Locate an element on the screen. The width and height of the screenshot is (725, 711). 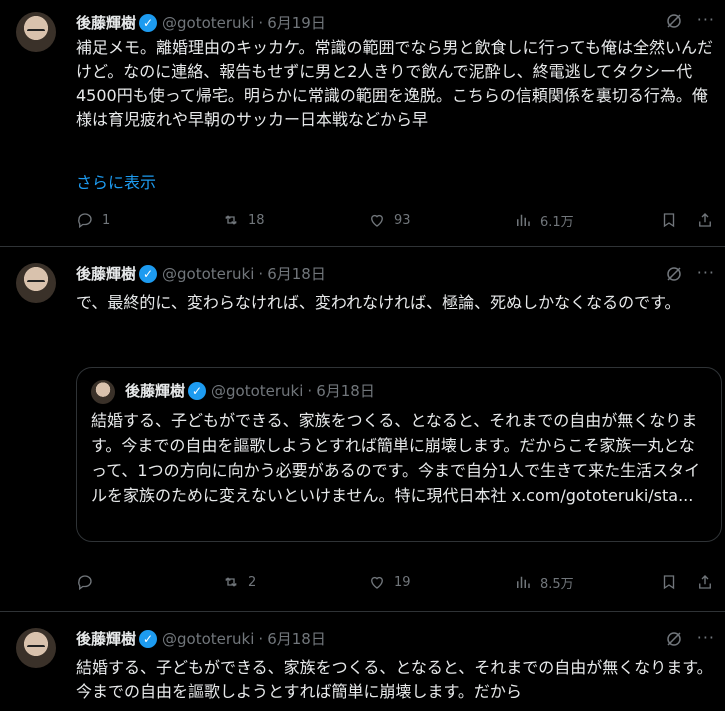
quoted-author-handle: @gototeruki is located at coordinates (257, 390).